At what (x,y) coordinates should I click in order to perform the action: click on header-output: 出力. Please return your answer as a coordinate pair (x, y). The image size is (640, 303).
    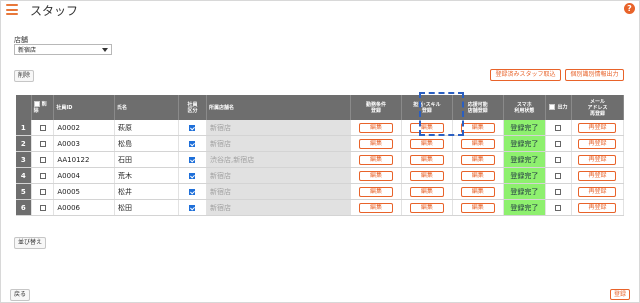
    Looking at the image, I should click on (558, 107).